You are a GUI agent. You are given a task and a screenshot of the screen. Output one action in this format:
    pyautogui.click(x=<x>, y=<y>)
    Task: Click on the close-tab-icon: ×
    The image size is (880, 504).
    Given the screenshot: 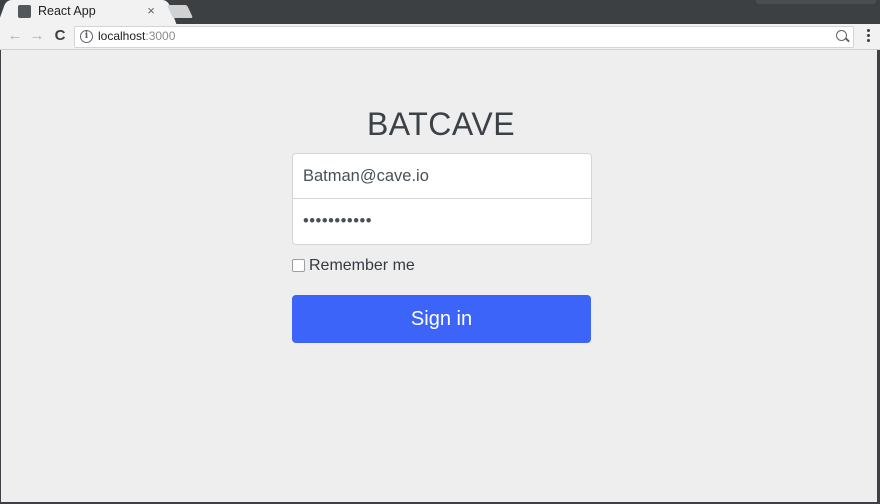 What is the action you would take?
    pyautogui.click(x=151, y=10)
    